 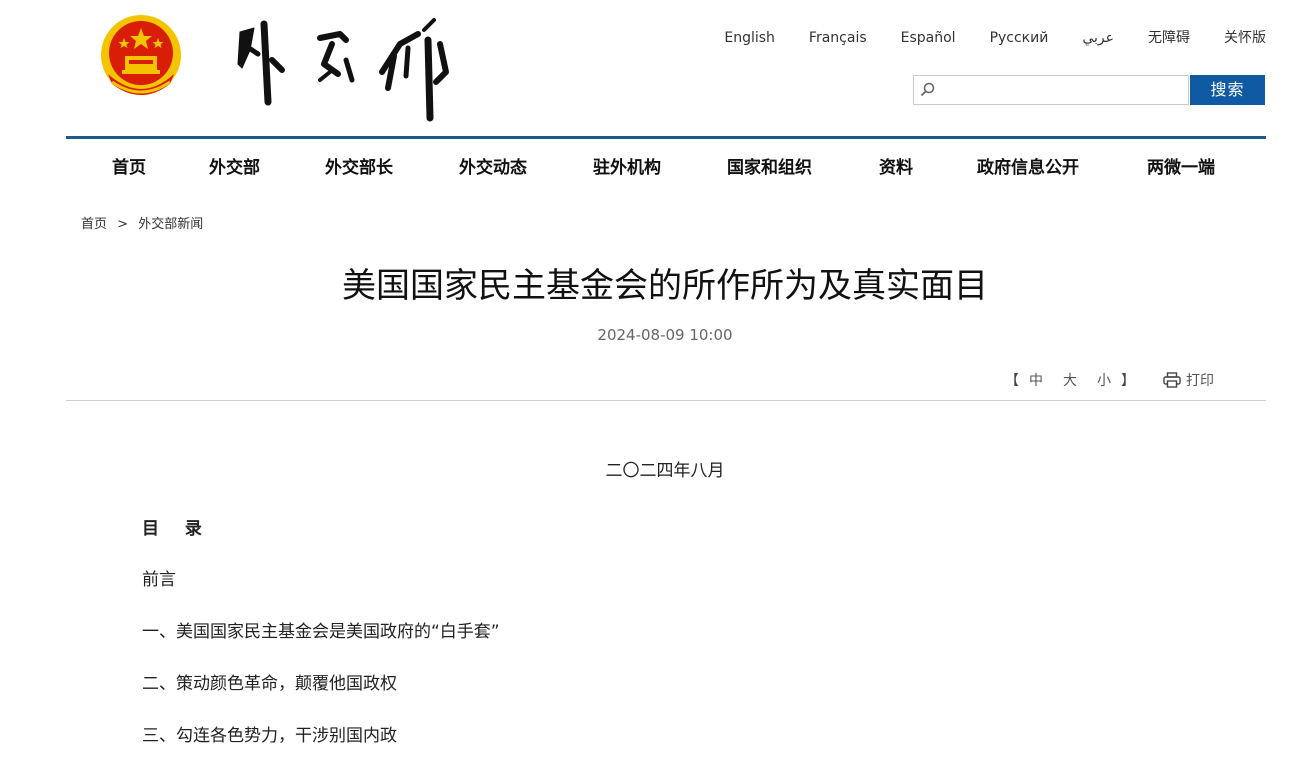 What do you see at coordinates (896, 165) in the screenshot?
I see `nav-item-resources: 资料` at bounding box center [896, 165].